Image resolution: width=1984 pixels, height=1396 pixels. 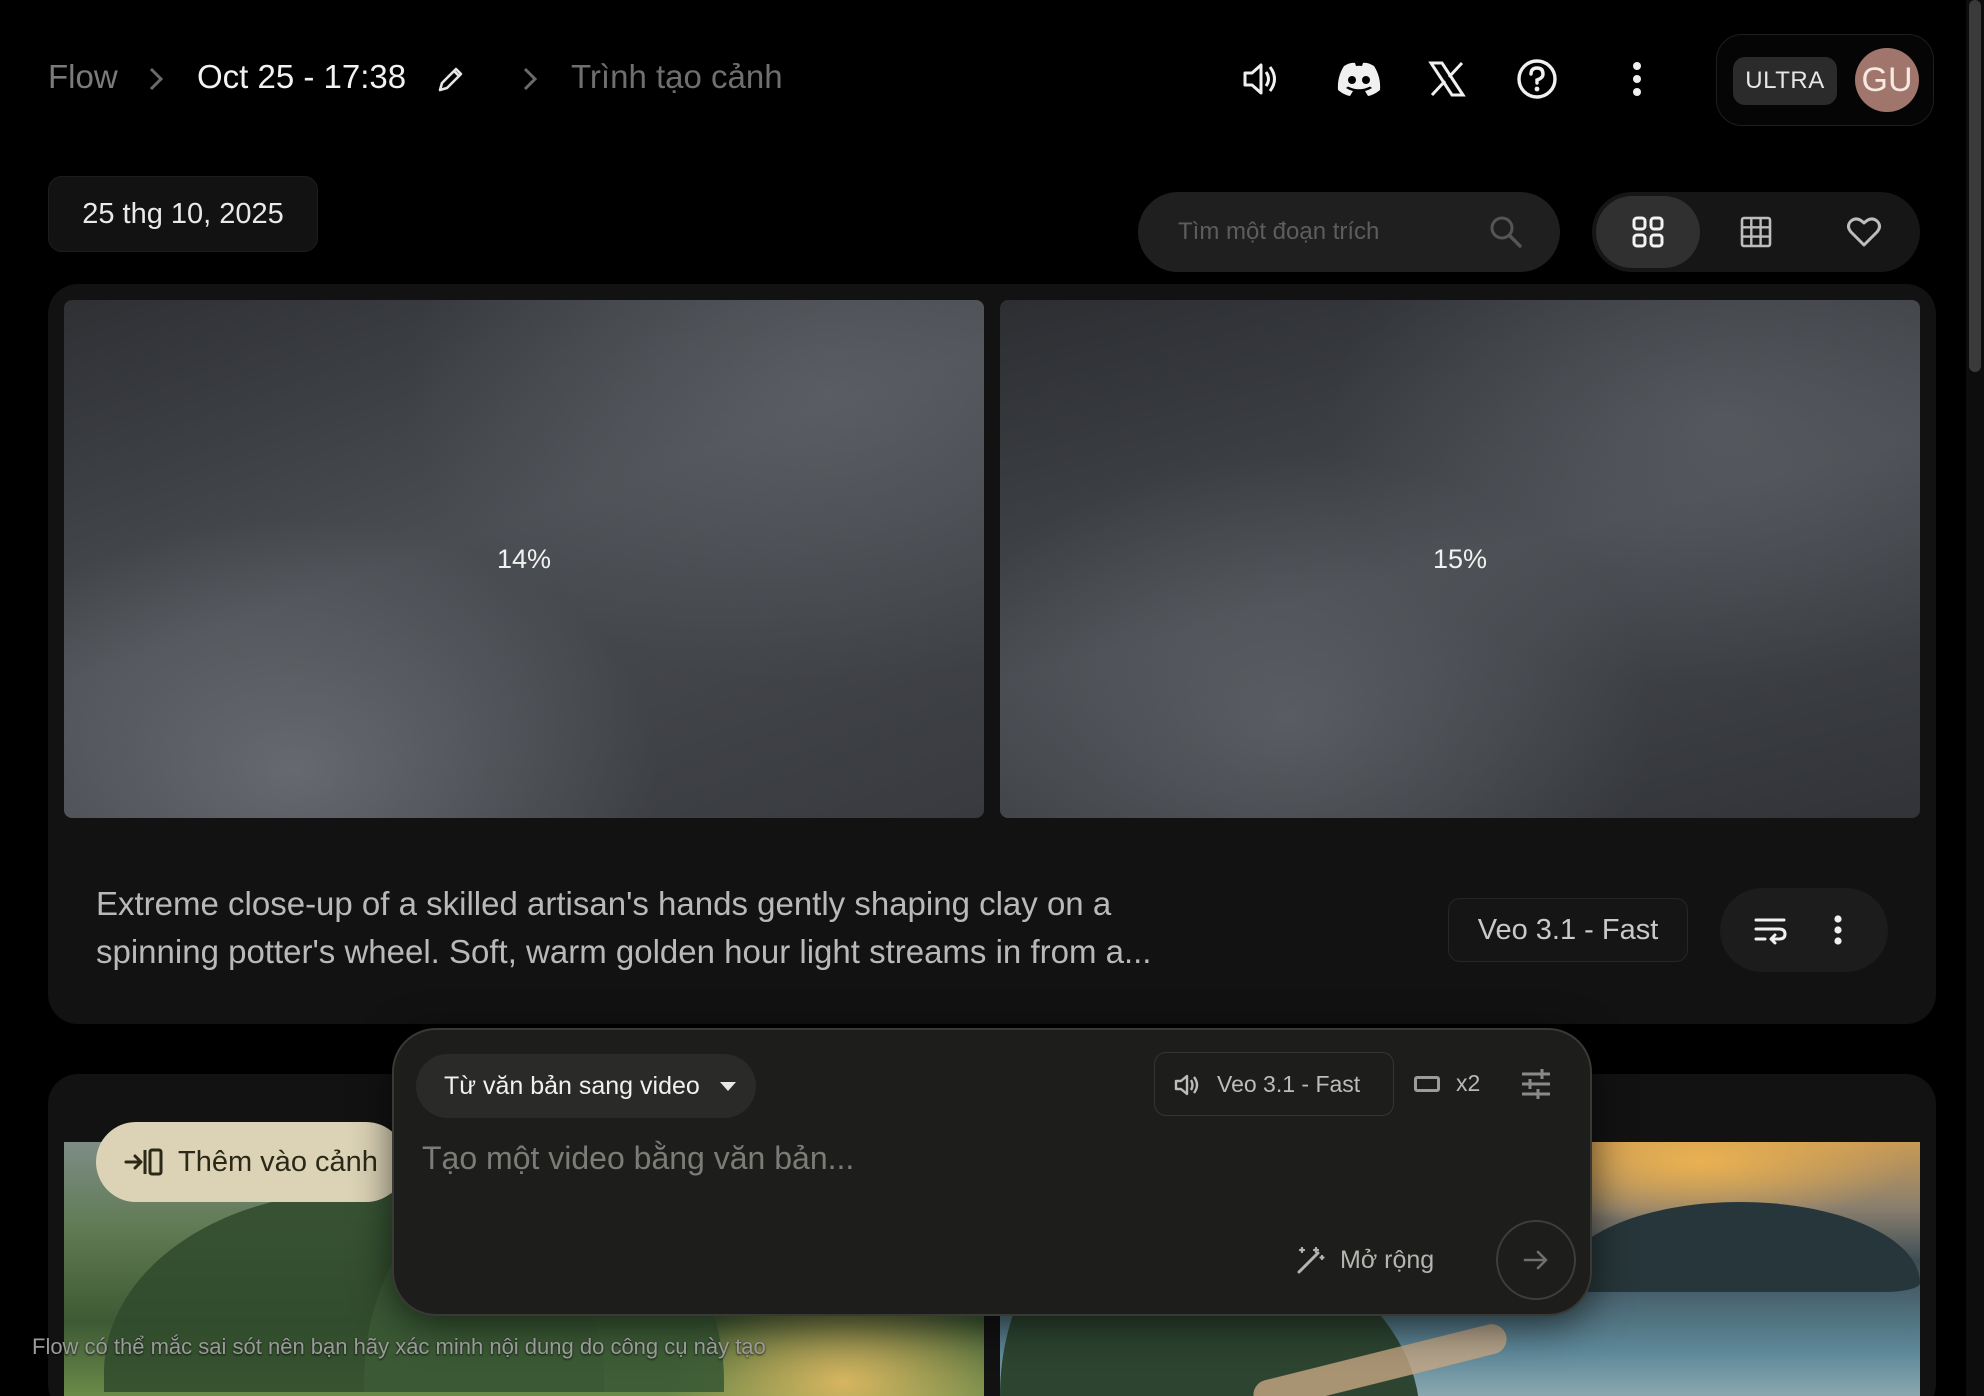 I want to click on x-icon, so click(x=1447, y=79).